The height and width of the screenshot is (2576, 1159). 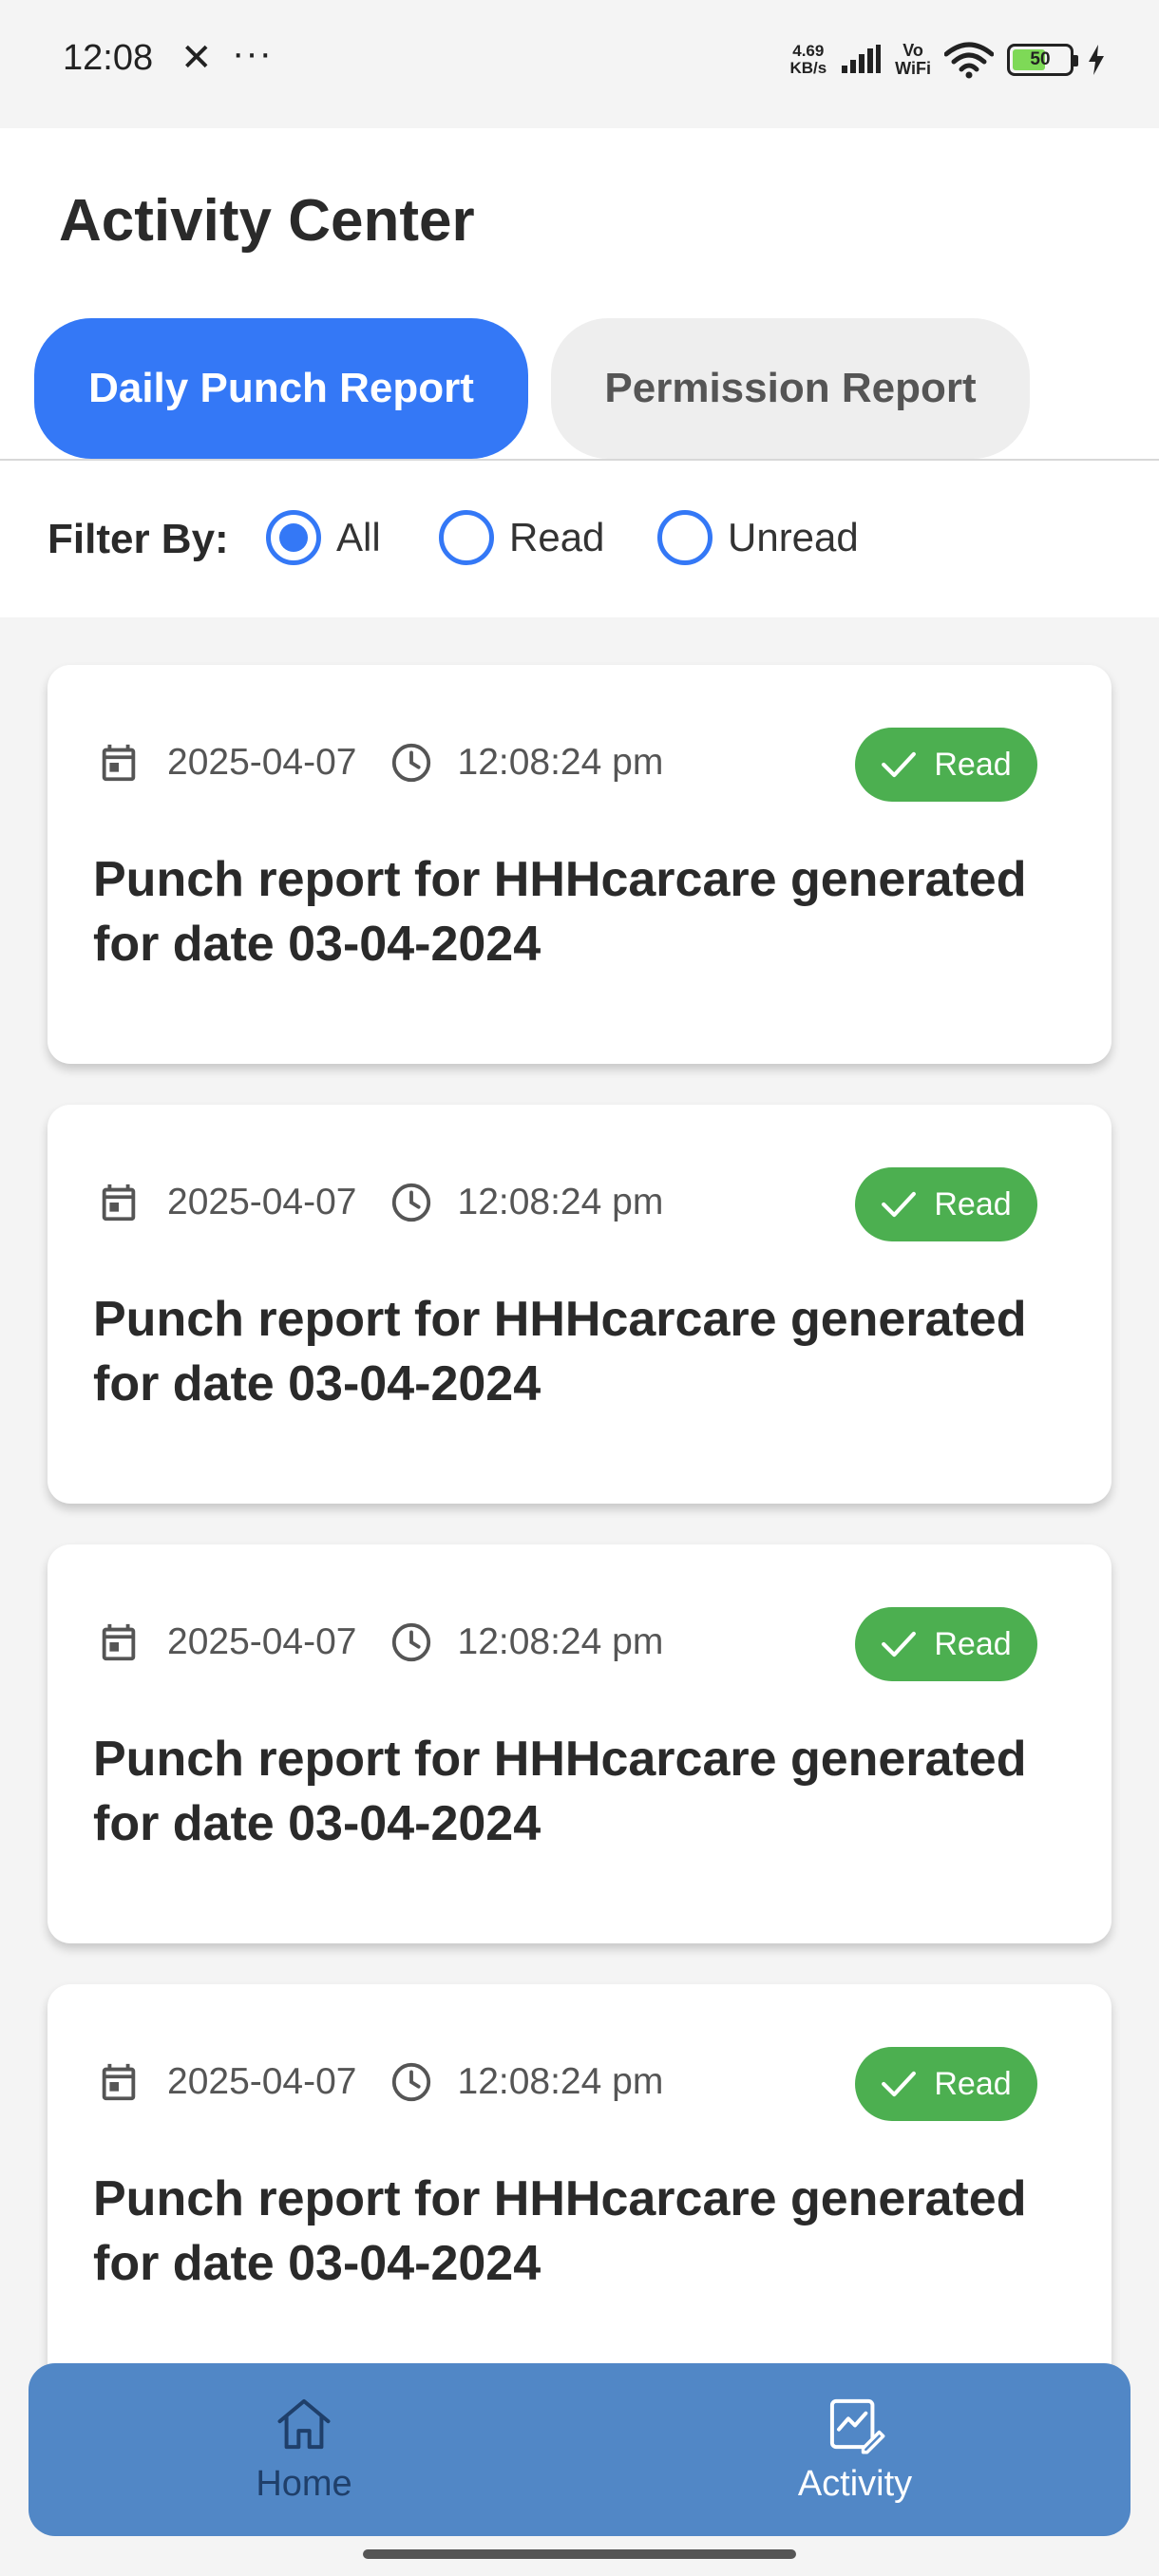 What do you see at coordinates (793, 537) in the screenshot?
I see `filter-option-label: Unread` at bounding box center [793, 537].